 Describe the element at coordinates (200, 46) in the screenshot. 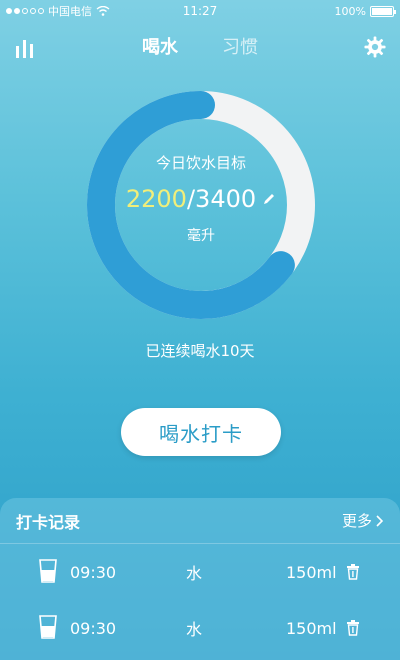

I see `top-nav: 喝水 习惯` at that location.